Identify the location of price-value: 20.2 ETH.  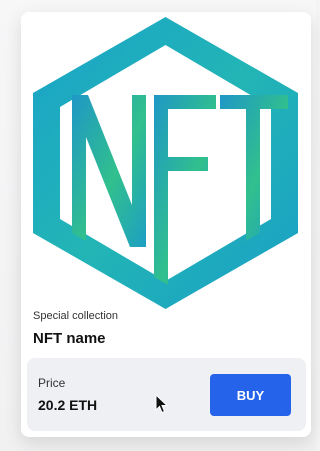
(68, 405).